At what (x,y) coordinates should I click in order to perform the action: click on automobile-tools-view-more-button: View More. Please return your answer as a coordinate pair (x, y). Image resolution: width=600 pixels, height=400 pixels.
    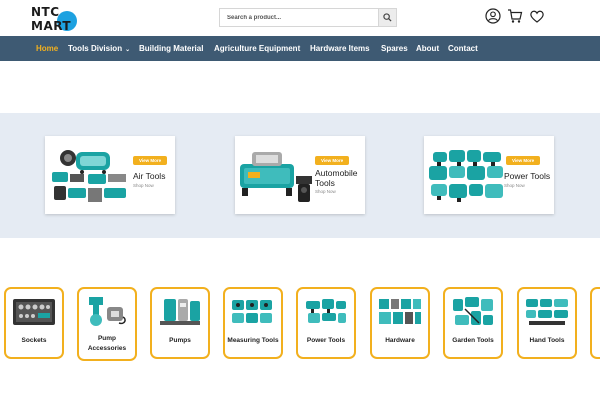
    Looking at the image, I should click on (332, 160).